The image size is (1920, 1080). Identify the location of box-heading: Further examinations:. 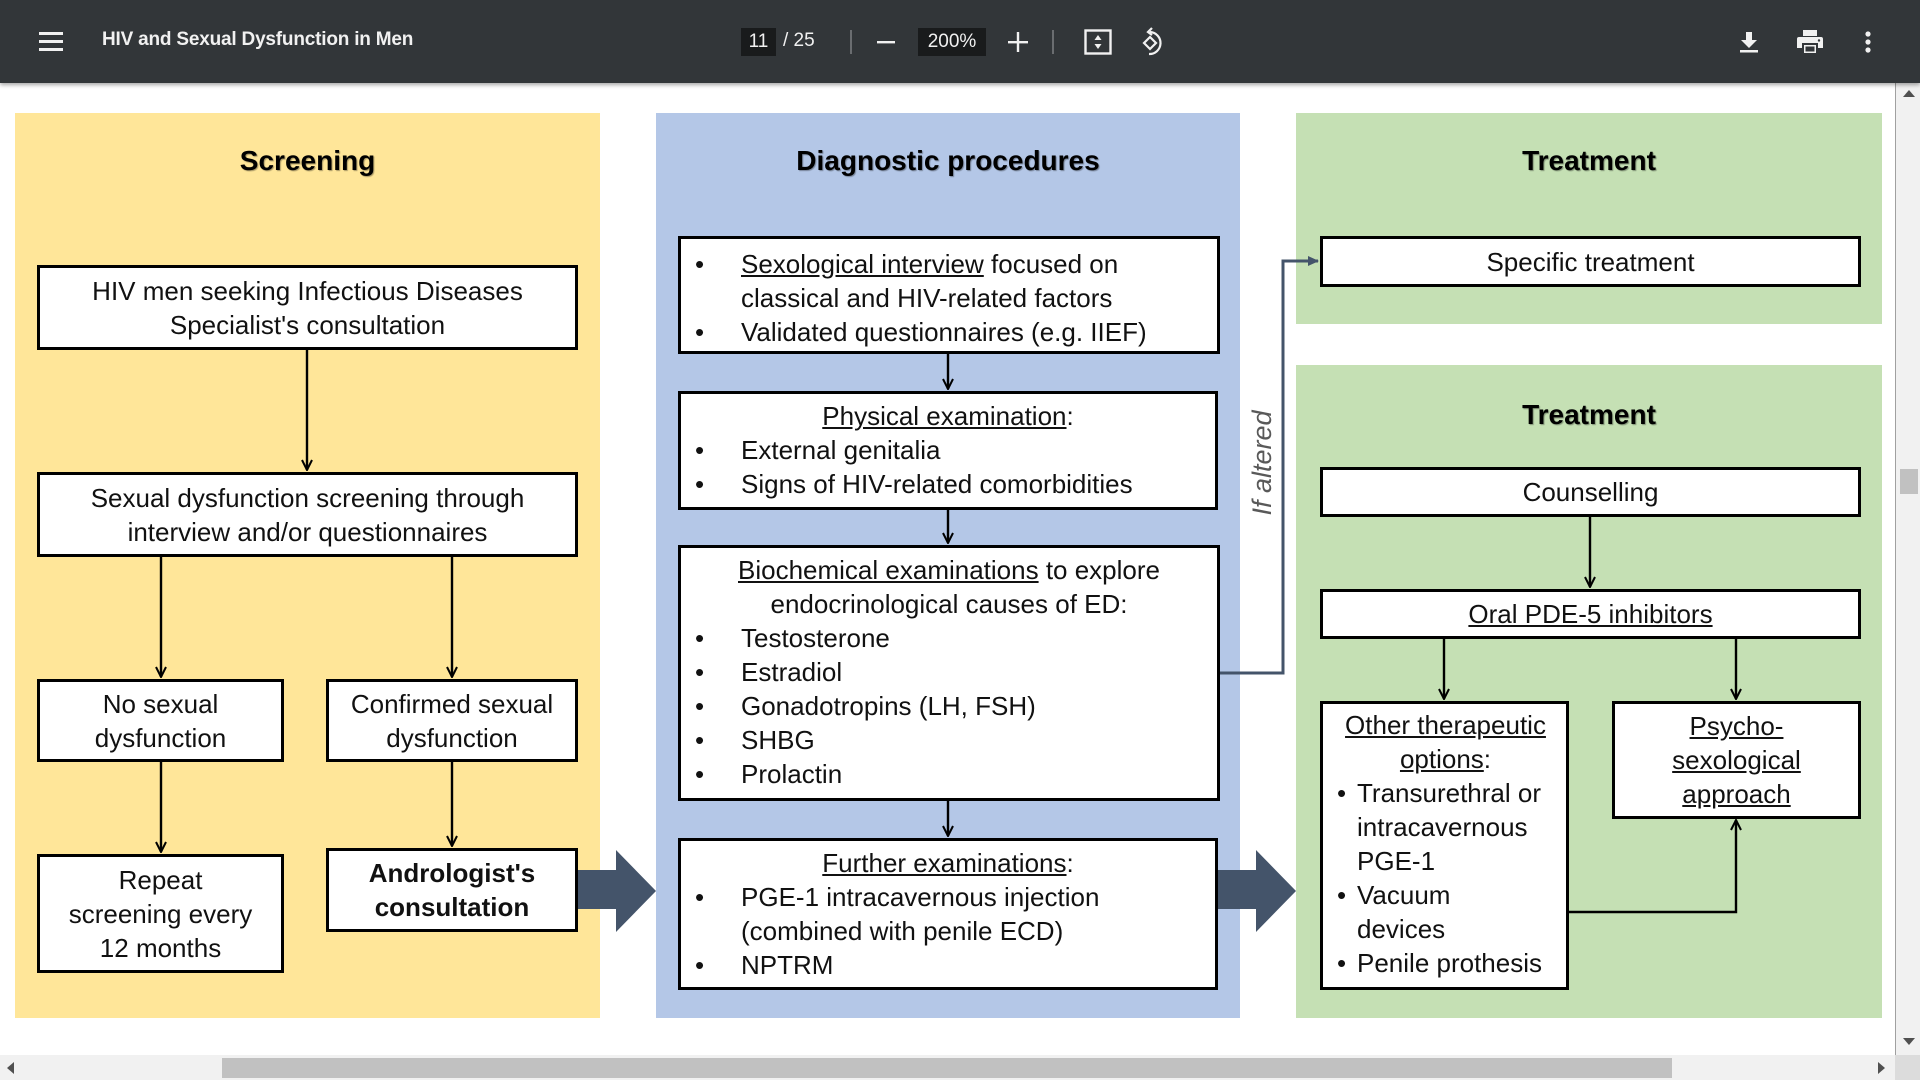
(948, 863).